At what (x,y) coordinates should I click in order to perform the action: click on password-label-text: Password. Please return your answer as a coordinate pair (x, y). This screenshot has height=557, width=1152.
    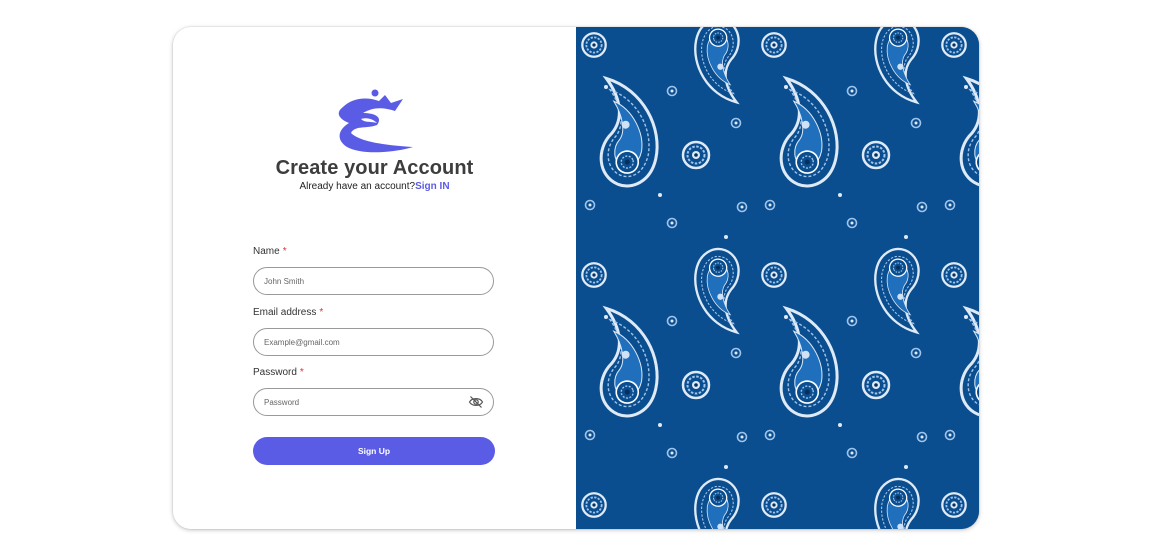
    Looking at the image, I should click on (275, 372).